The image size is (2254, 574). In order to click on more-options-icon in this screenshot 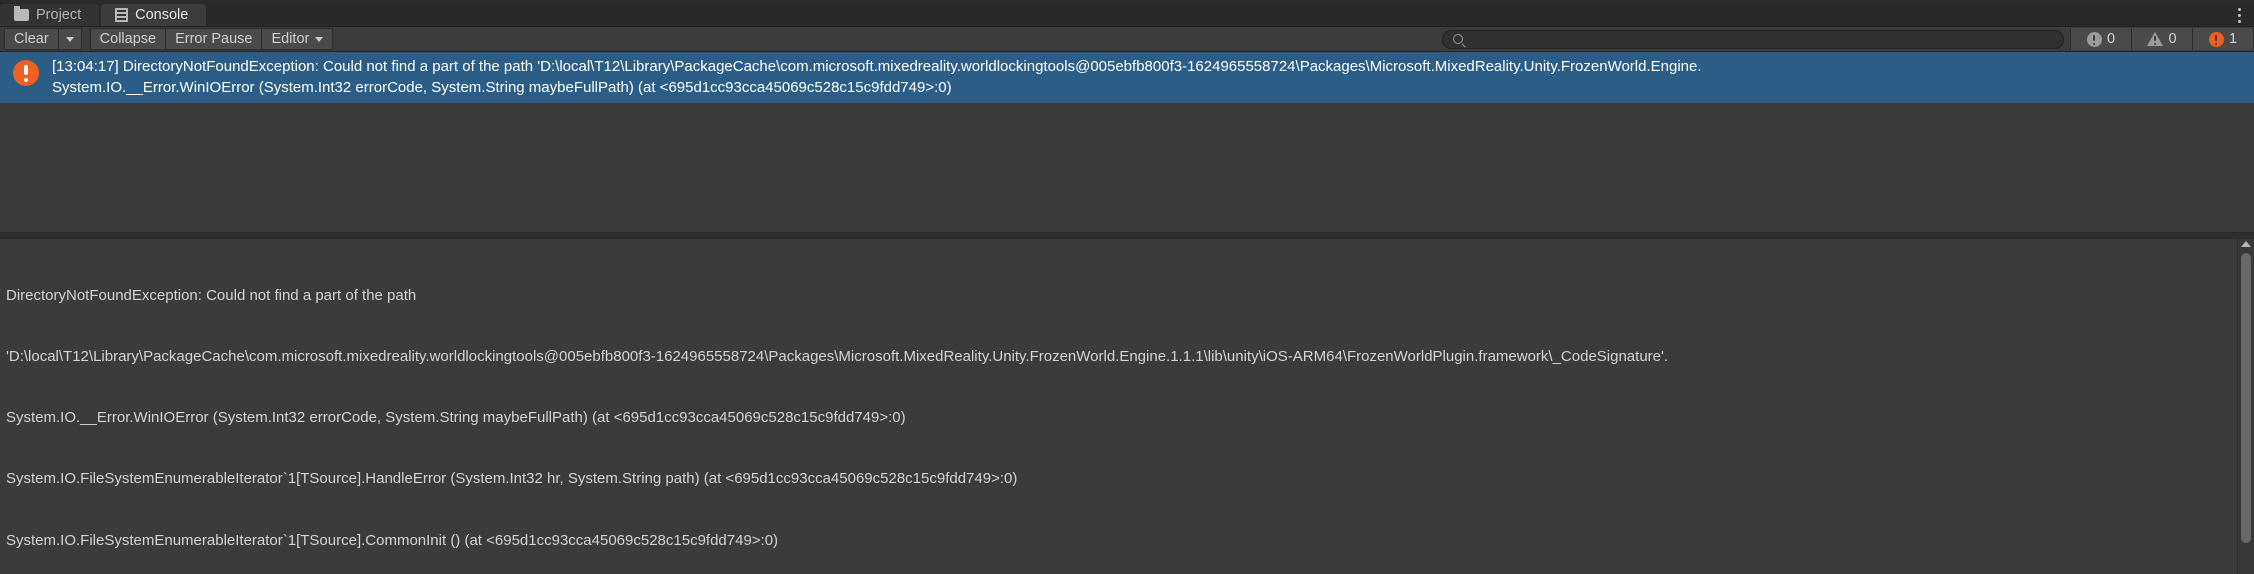, I will do `click(2239, 15)`.